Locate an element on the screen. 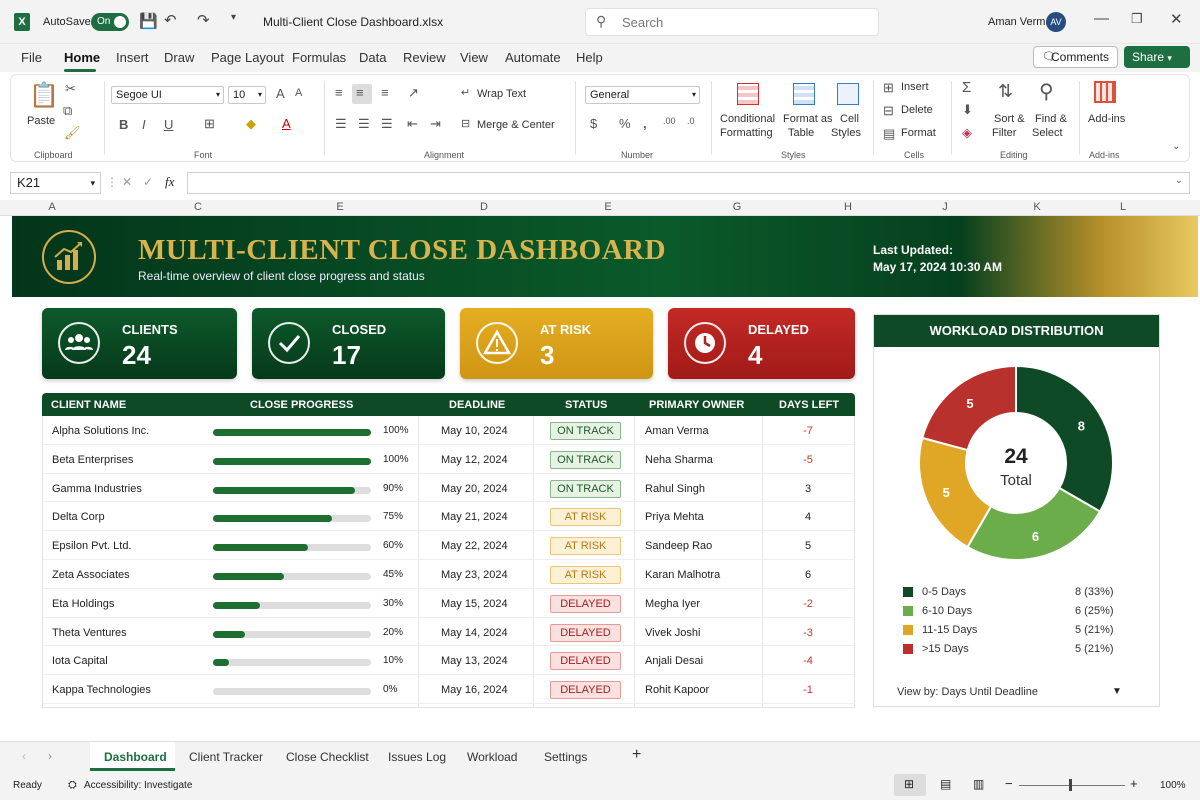  expand-formula-icon: ⌄ is located at coordinates (1179, 180).